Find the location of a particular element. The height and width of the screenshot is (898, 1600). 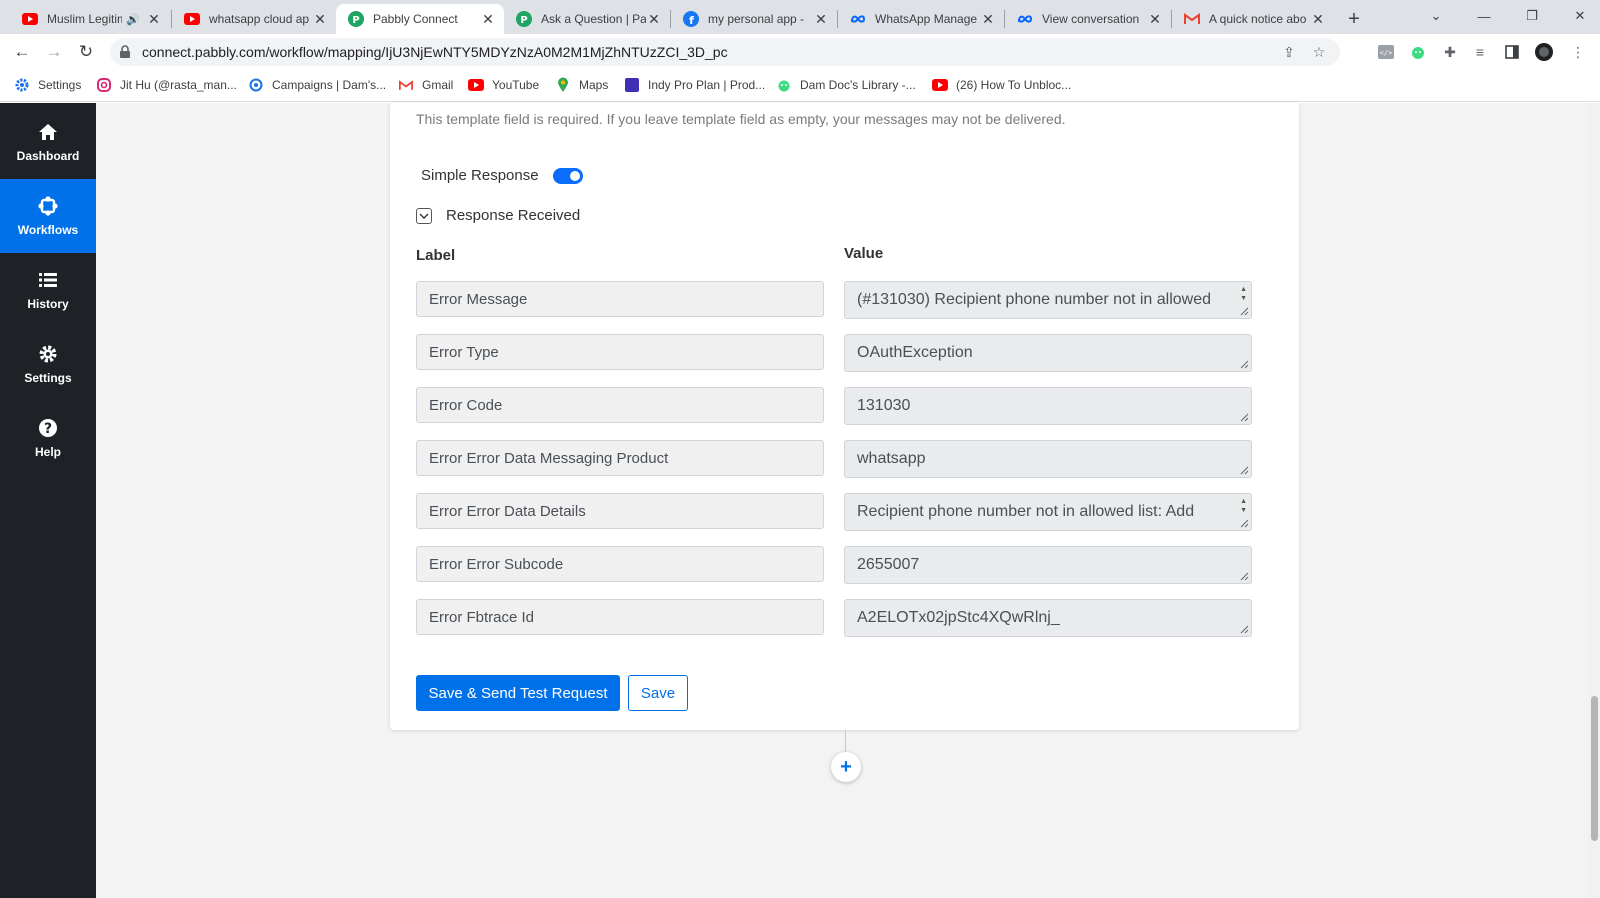

minimize-icon: — is located at coordinates (1484, 16).